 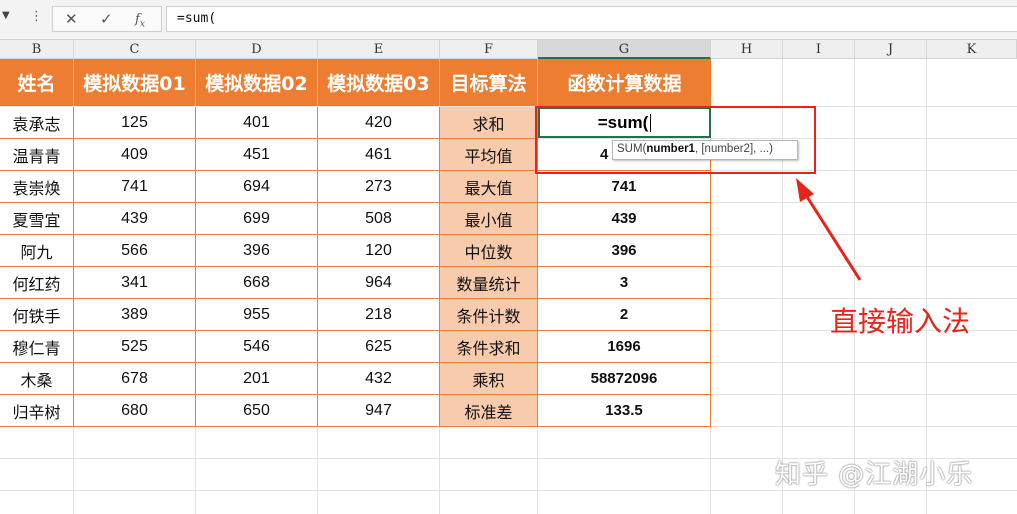 What do you see at coordinates (379, 283) in the screenshot?
I see `cell-data03: 964` at bounding box center [379, 283].